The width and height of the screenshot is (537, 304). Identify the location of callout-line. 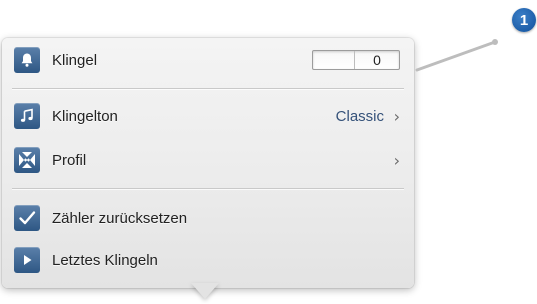
(456, 55).